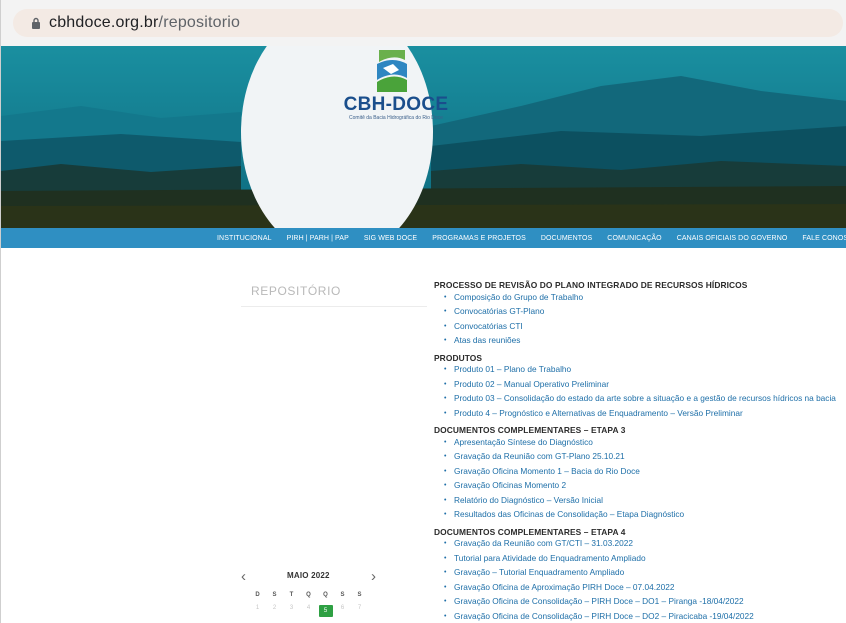 The width and height of the screenshot is (846, 623). I want to click on document-link: Gravação Oficinas Momento 2, so click(639, 485).